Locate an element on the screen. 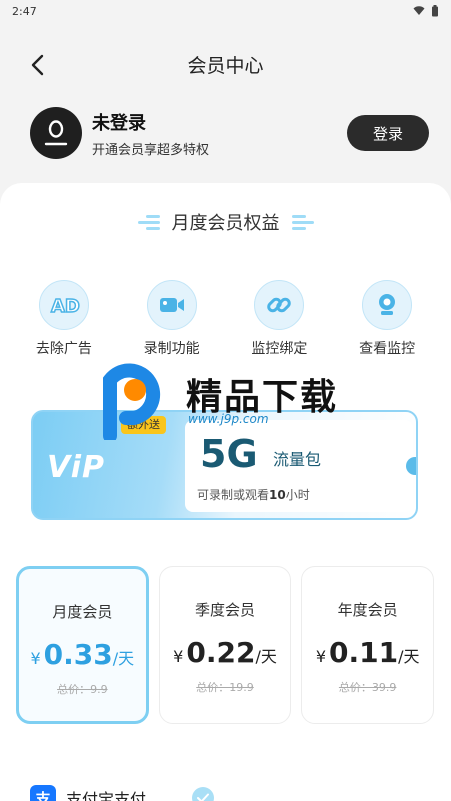  page-title: 会员中心 is located at coordinates (225, 65).